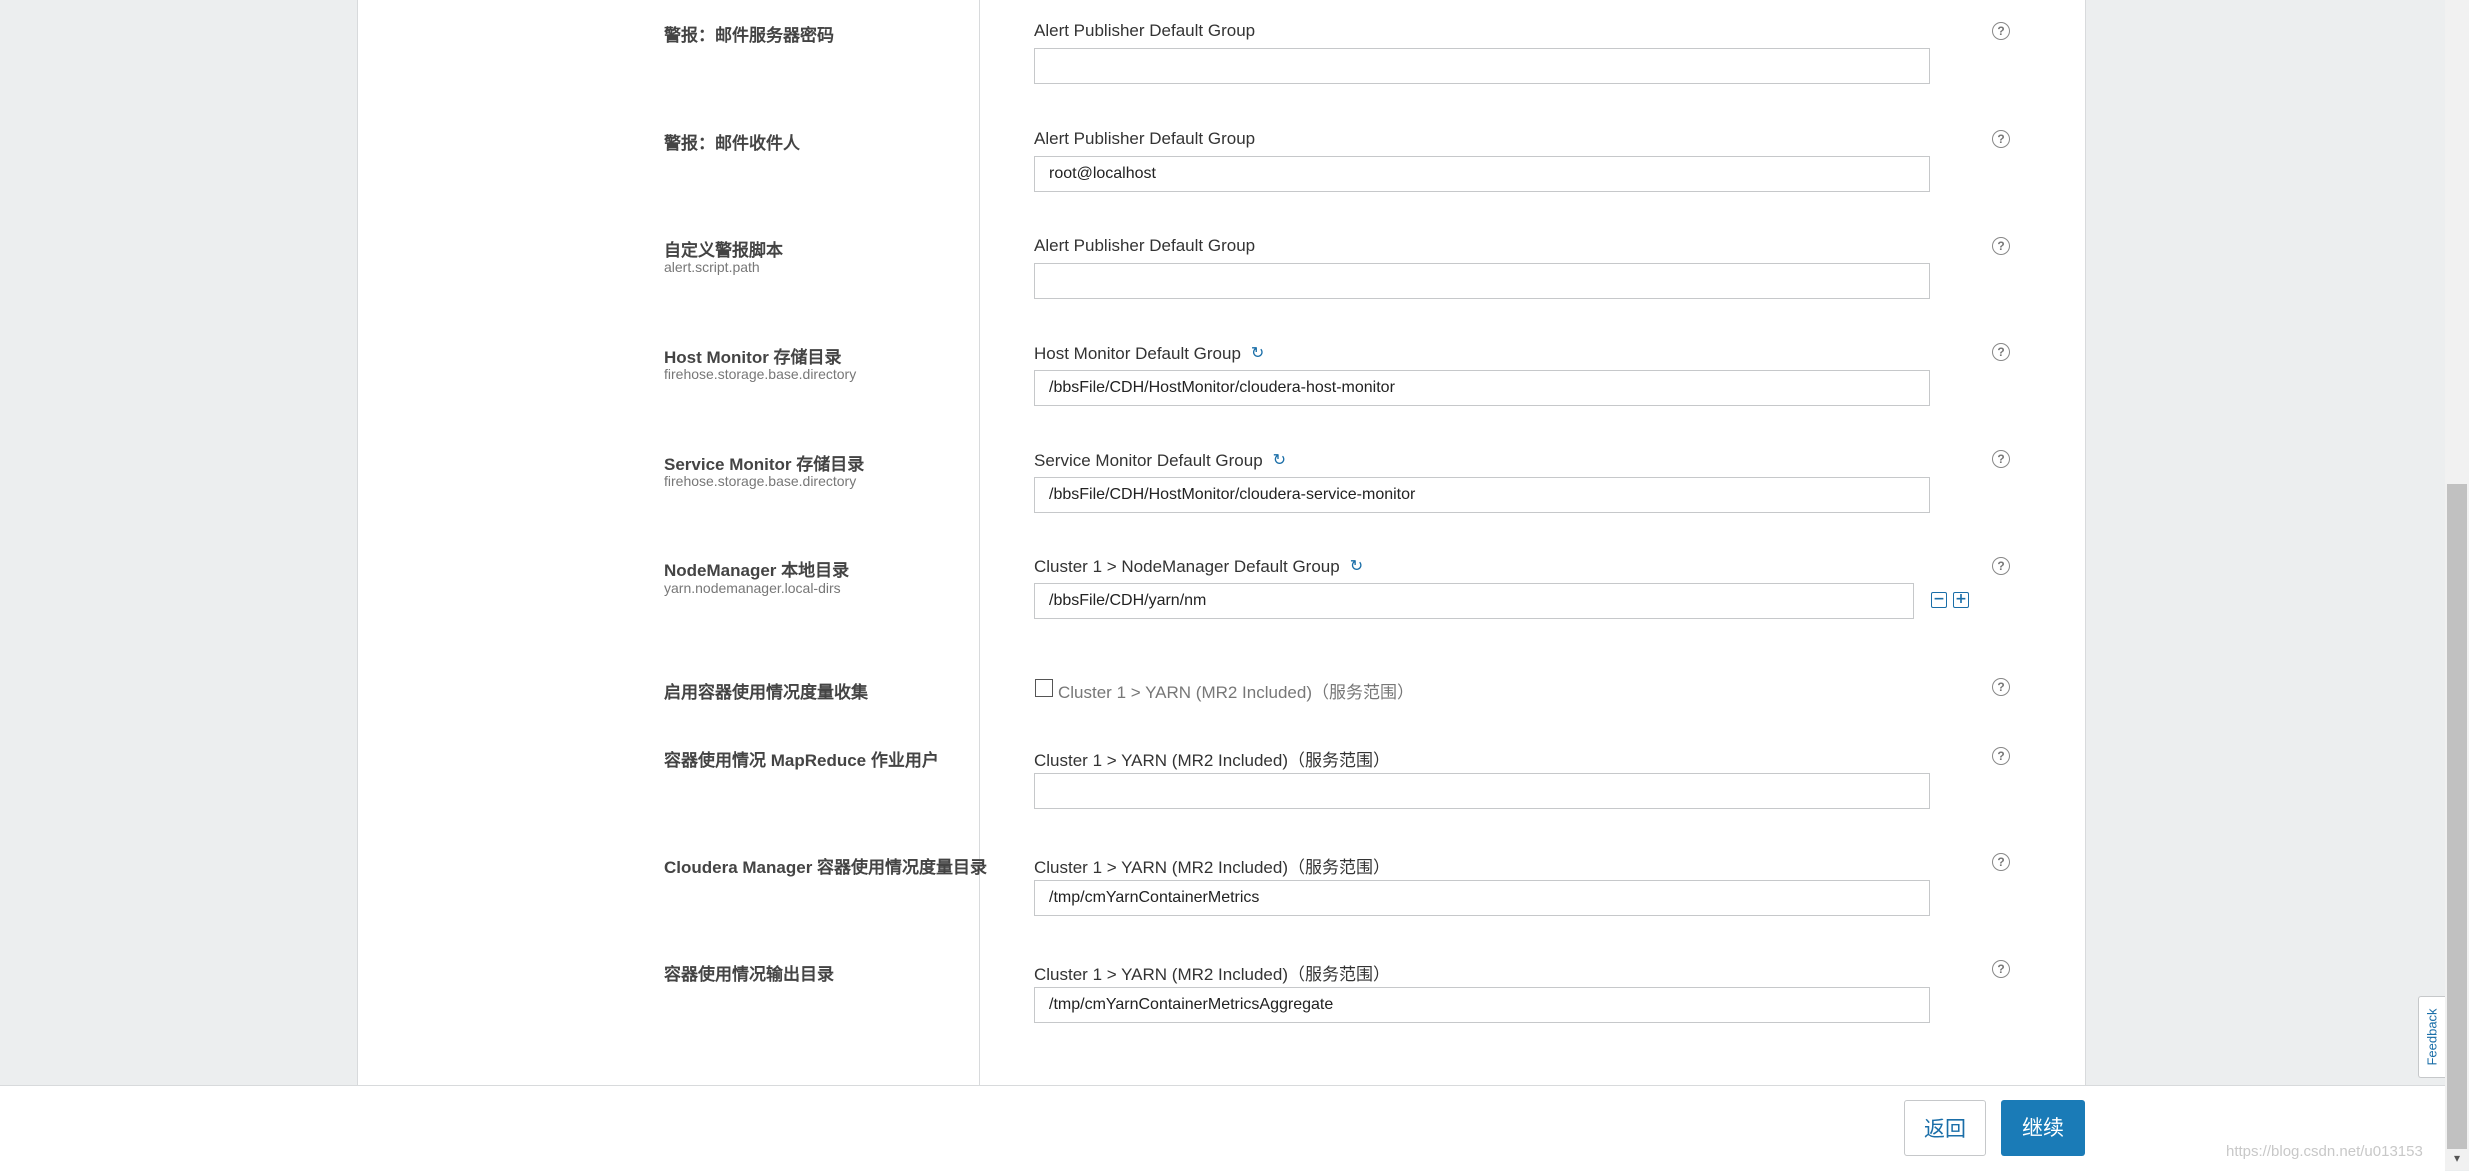 This screenshot has width=2469, height=1171. What do you see at coordinates (752, 588) in the screenshot?
I see `setting-key: yarn.nodemanager.local-dirs` at bounding box center [752, 588].